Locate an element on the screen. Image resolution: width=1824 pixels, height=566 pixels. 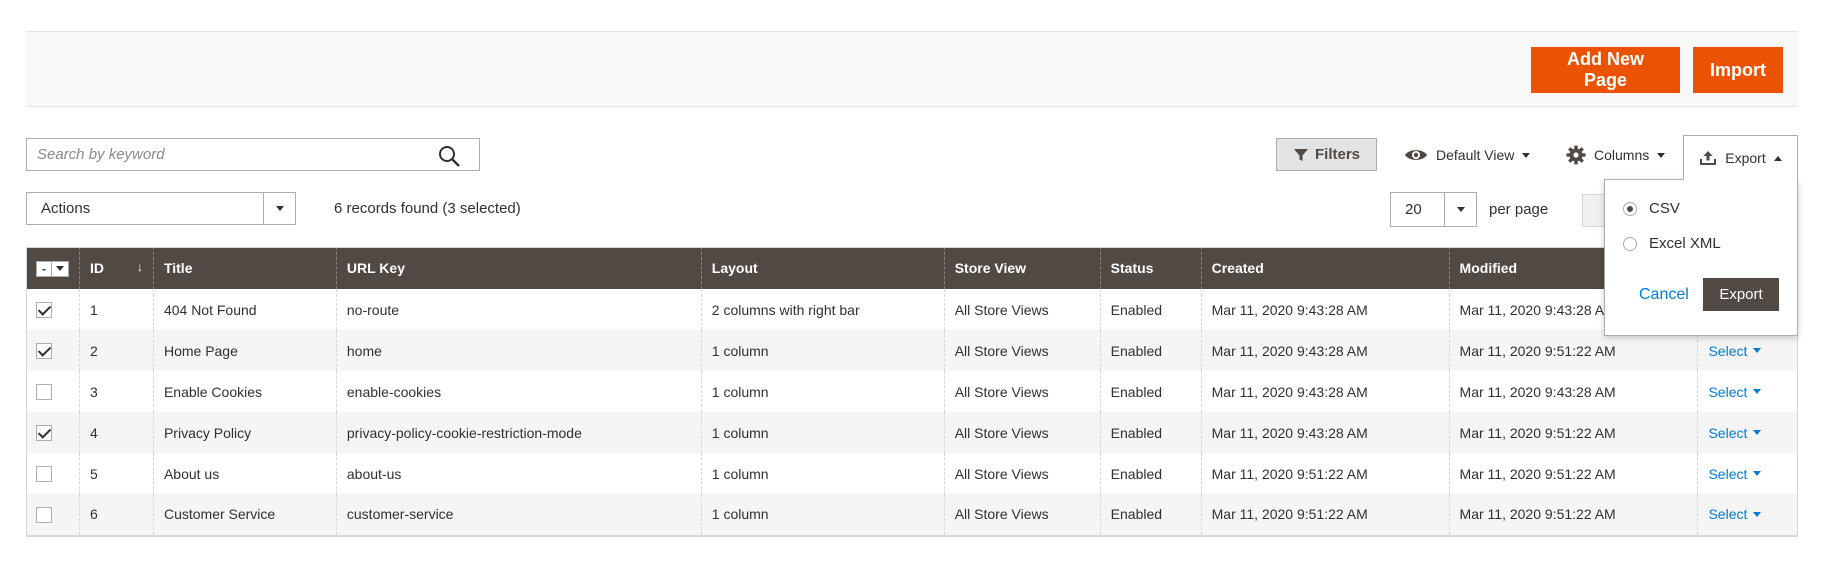
per-page-toggle is located at coordinates (1460, 209).